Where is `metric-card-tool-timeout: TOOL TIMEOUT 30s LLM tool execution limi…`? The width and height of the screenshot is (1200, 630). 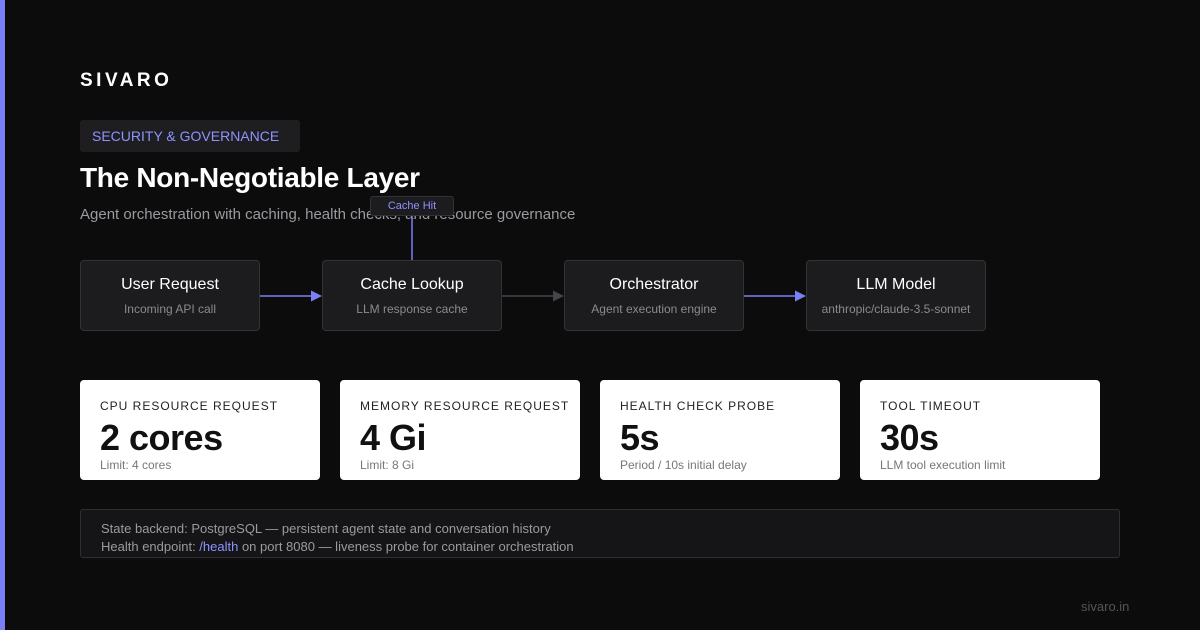 metric-card-tool-timeout: TOOL TIMEOUT 30s LLM tool execution limi… is located at coordinates (980, 430).